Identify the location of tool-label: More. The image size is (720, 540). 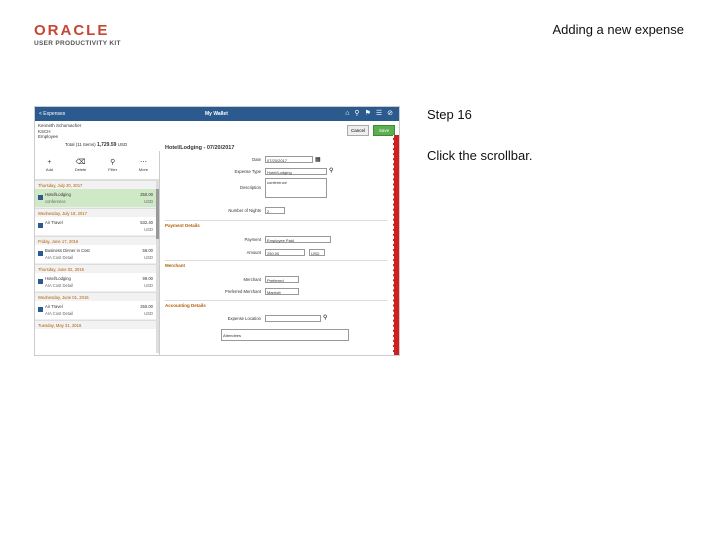
(143, 169).